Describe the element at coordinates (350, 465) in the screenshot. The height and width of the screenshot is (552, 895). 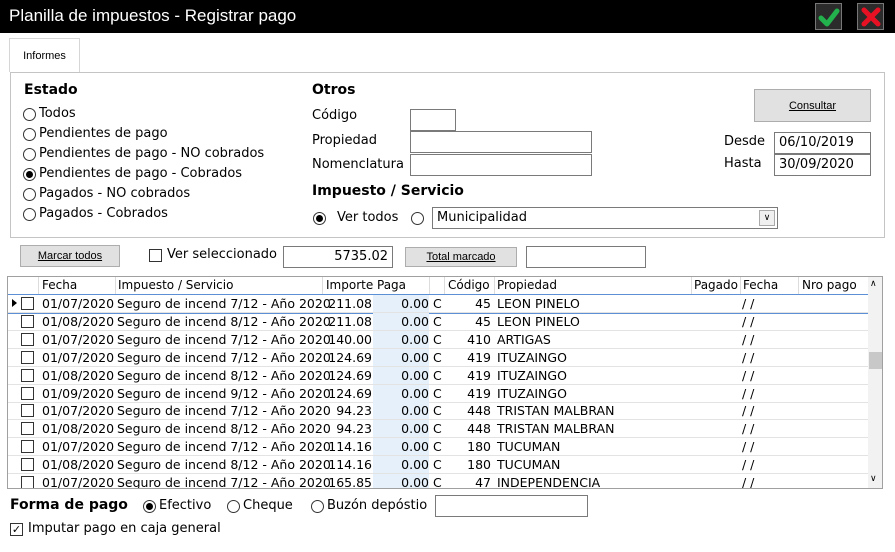
I see `cell-importe: 114.16` at that location.